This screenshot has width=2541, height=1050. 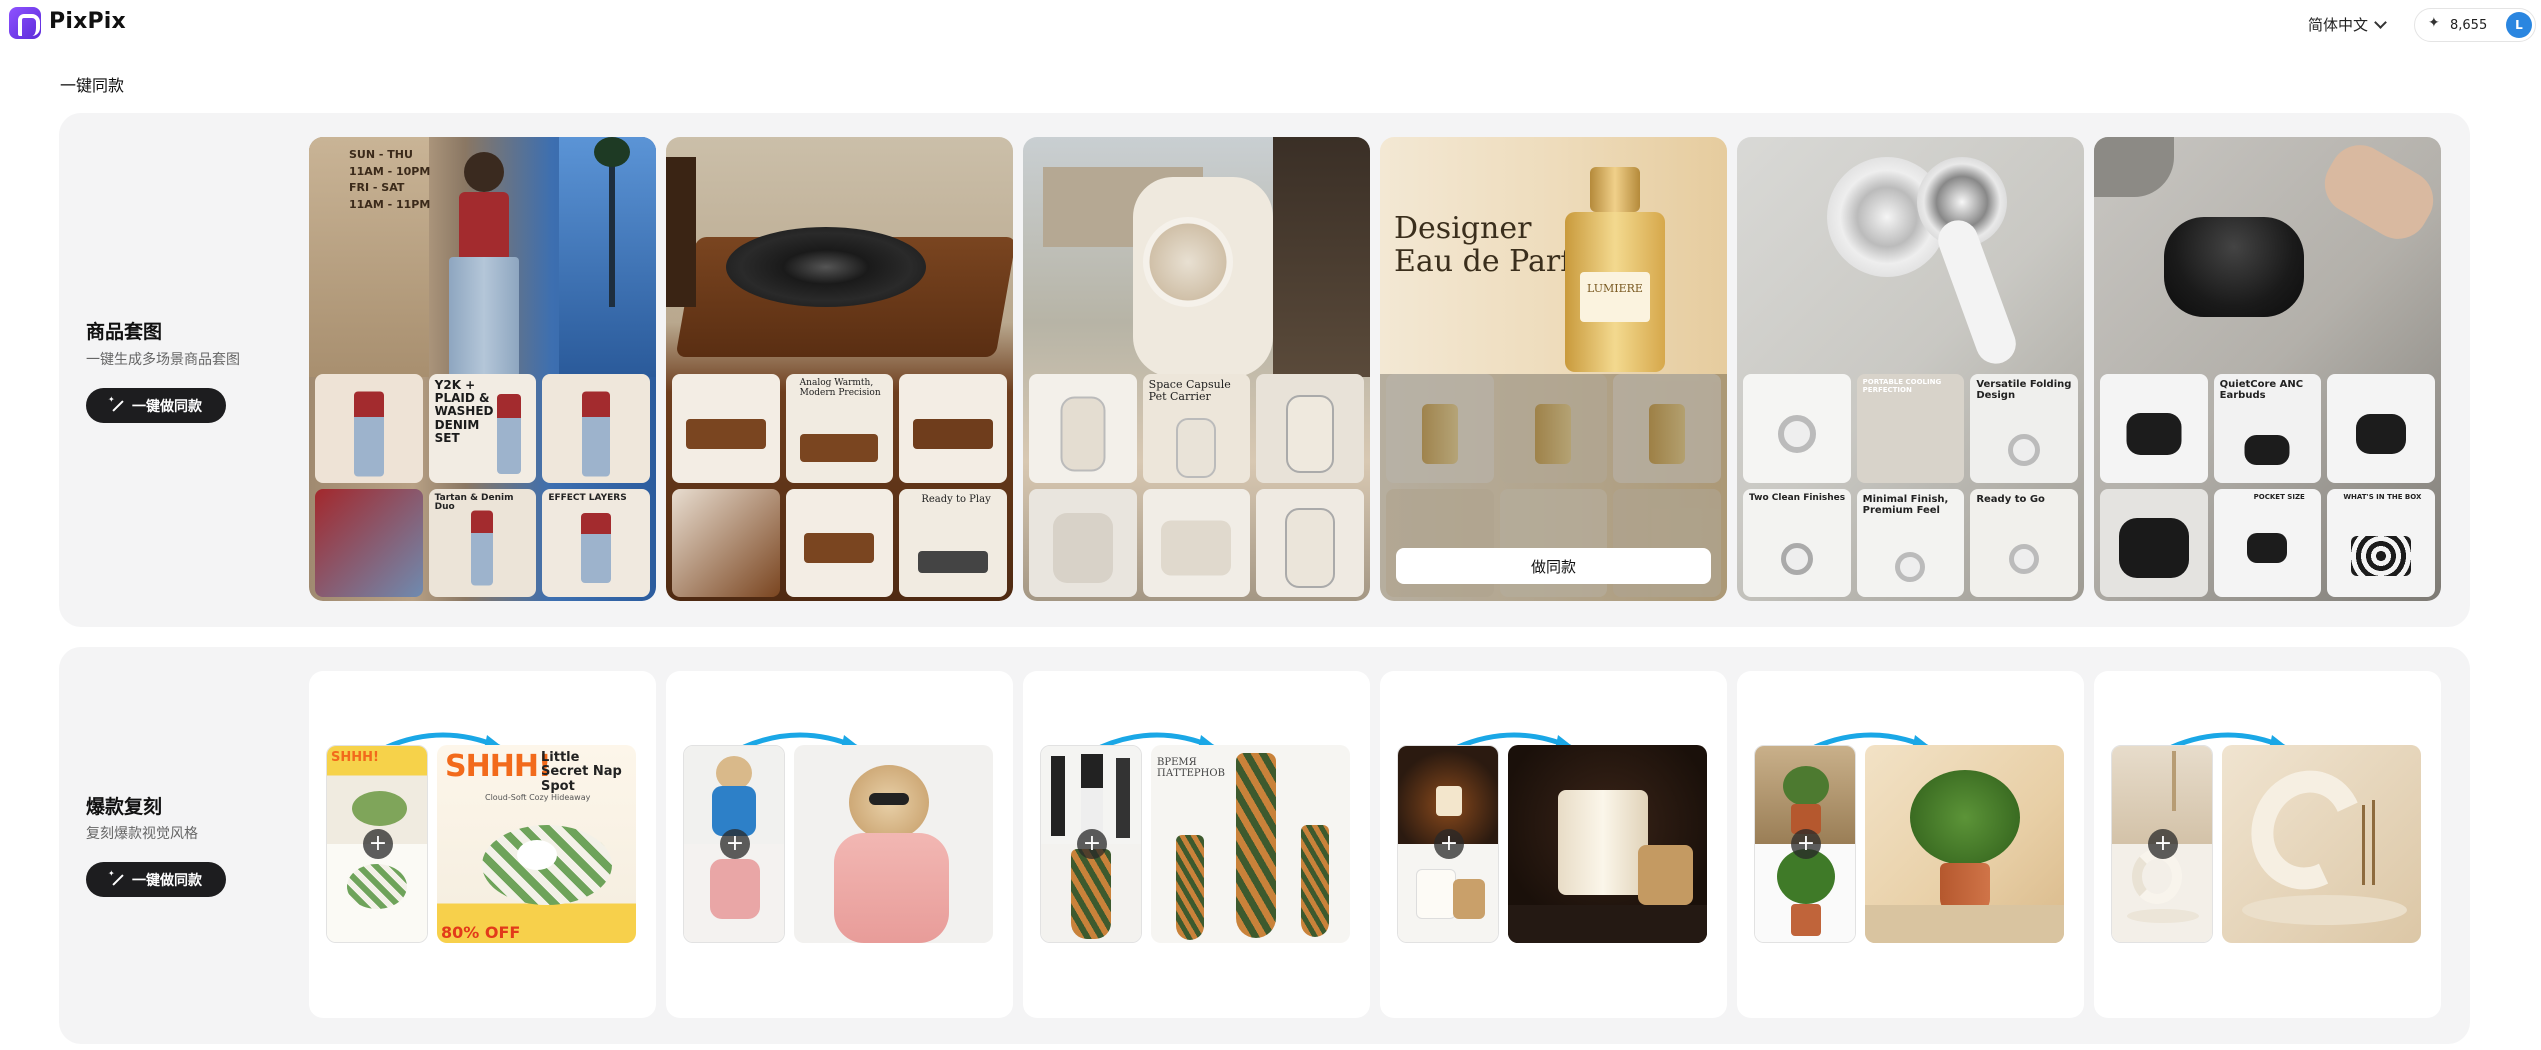 I want to click on replica-card-plant: +, so click(x=1910, y=844).